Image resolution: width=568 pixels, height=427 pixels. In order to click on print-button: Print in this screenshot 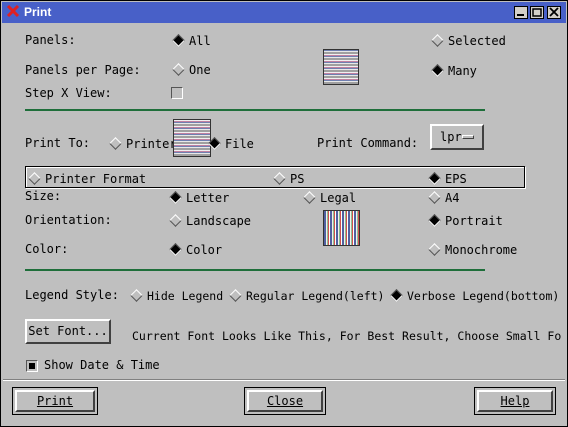, I will do `click(55, 401)`.